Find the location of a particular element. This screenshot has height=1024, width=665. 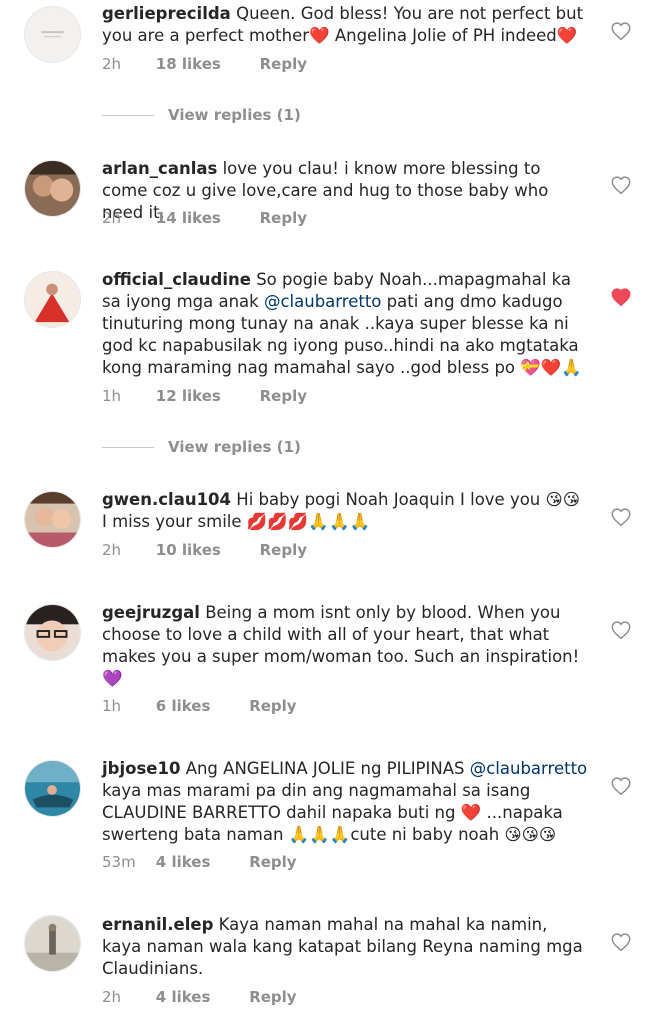

comment-username: arlan_canlas is located at coordinates (159, 168).